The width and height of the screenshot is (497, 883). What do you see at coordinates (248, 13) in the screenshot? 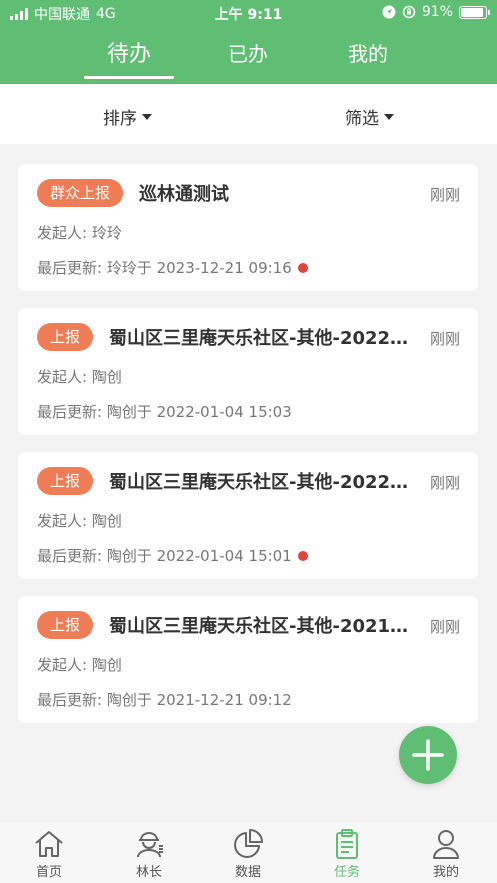
I see `status-bar: 中国联通 4G 上午 9:11 91%` at bounding box center [248, 13].